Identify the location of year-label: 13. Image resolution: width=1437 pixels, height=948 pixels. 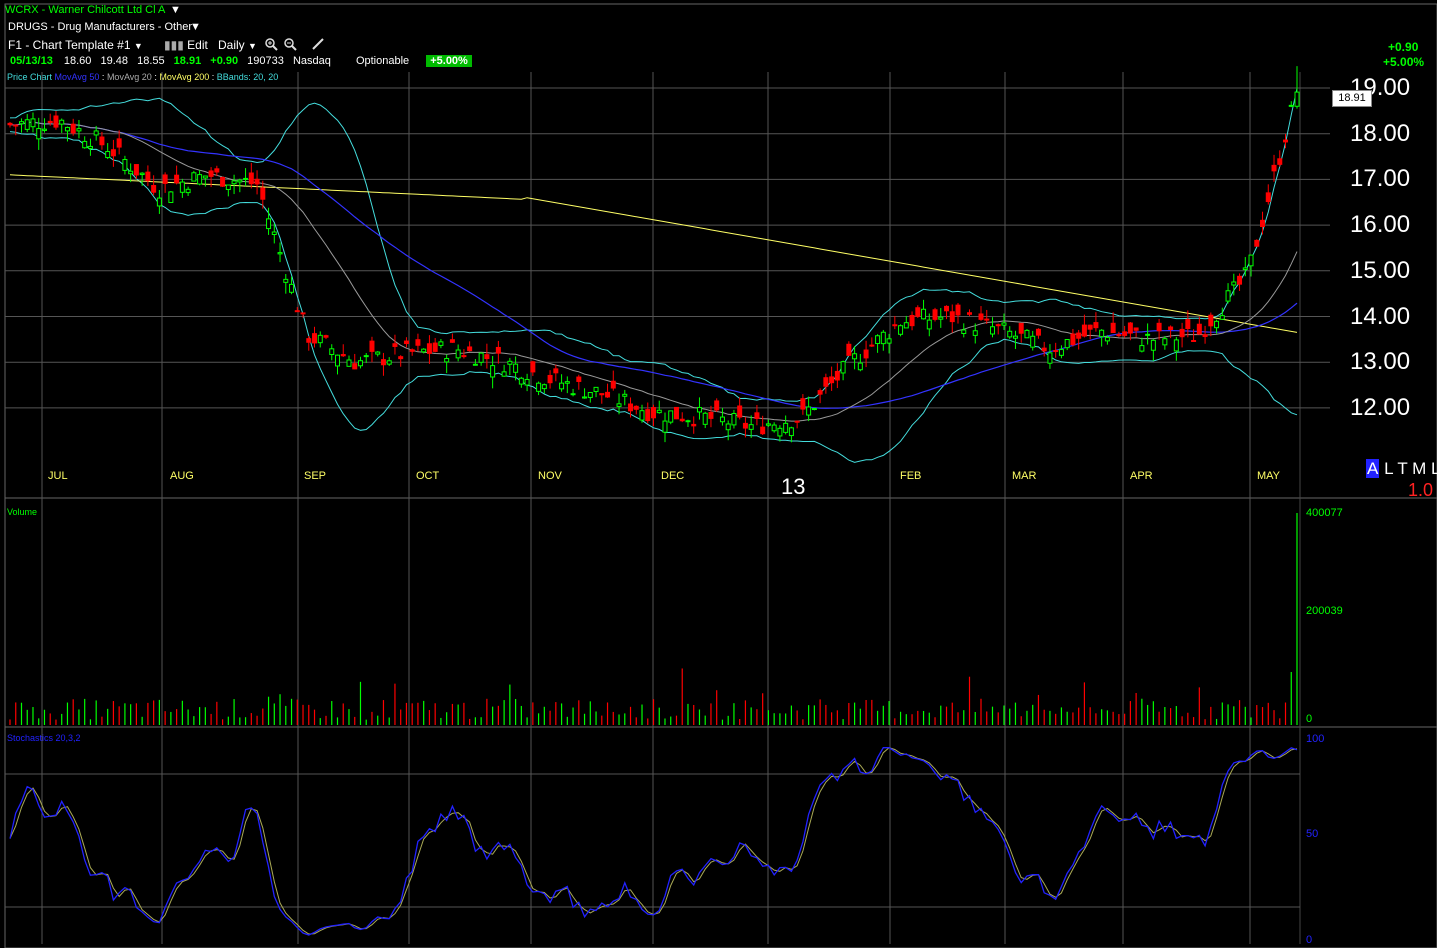
(793, 486).